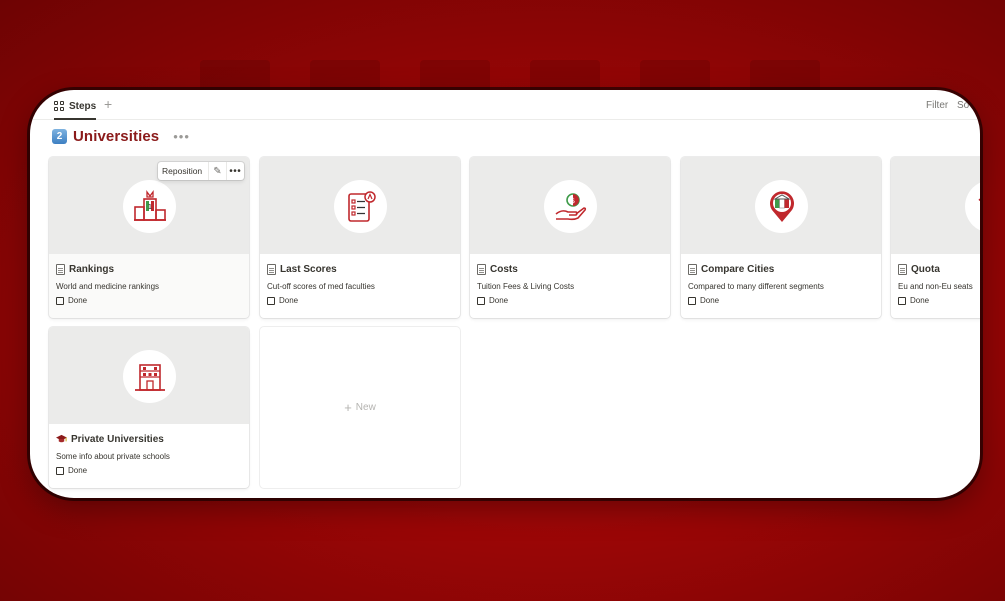  I want to click on gallery-card-costs: $ Costs Tuition Fees & Living Costs Done, so click(570, 237).